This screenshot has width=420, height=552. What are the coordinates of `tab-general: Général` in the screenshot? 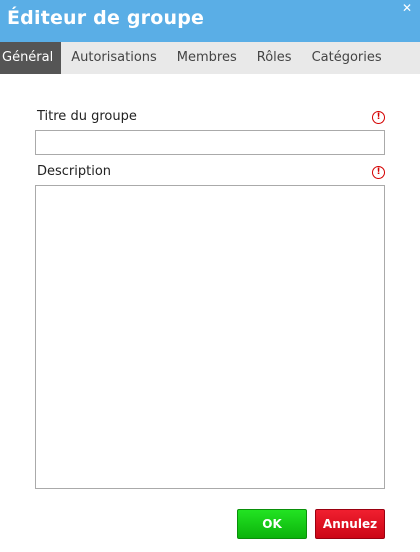 It's located at (31, 58).